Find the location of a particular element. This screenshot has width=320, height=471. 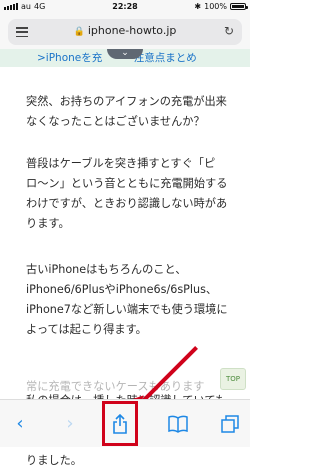

address-bar: 🔒 iphone-howto.jp ↻ is located at coordinates (125, 32).